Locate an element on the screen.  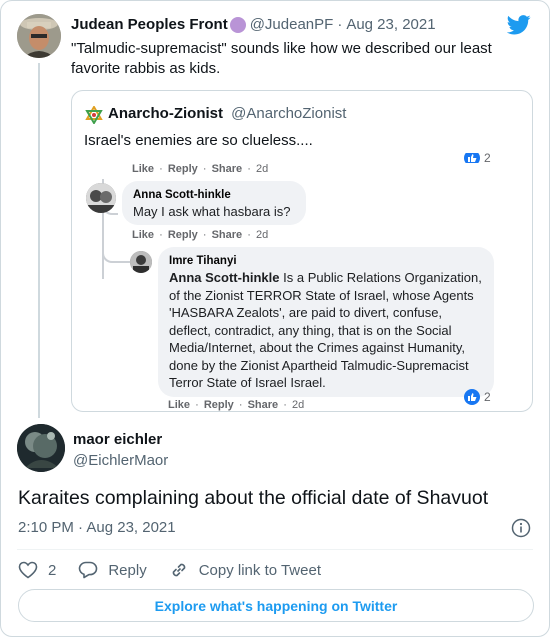
heart-icon is located at coordinates (28, 570).